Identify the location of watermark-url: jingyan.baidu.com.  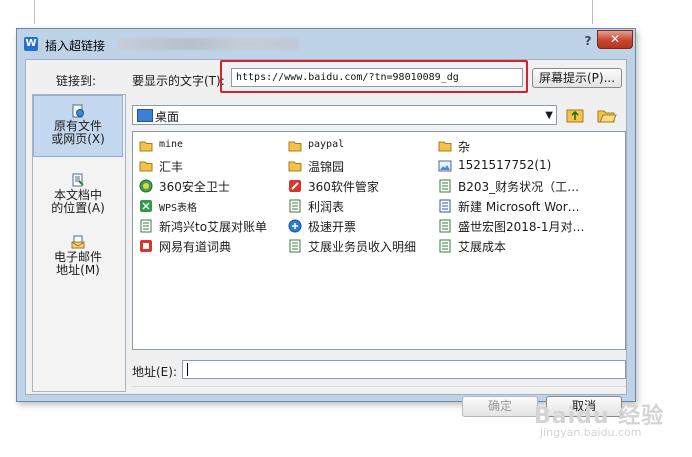
(591, 432).